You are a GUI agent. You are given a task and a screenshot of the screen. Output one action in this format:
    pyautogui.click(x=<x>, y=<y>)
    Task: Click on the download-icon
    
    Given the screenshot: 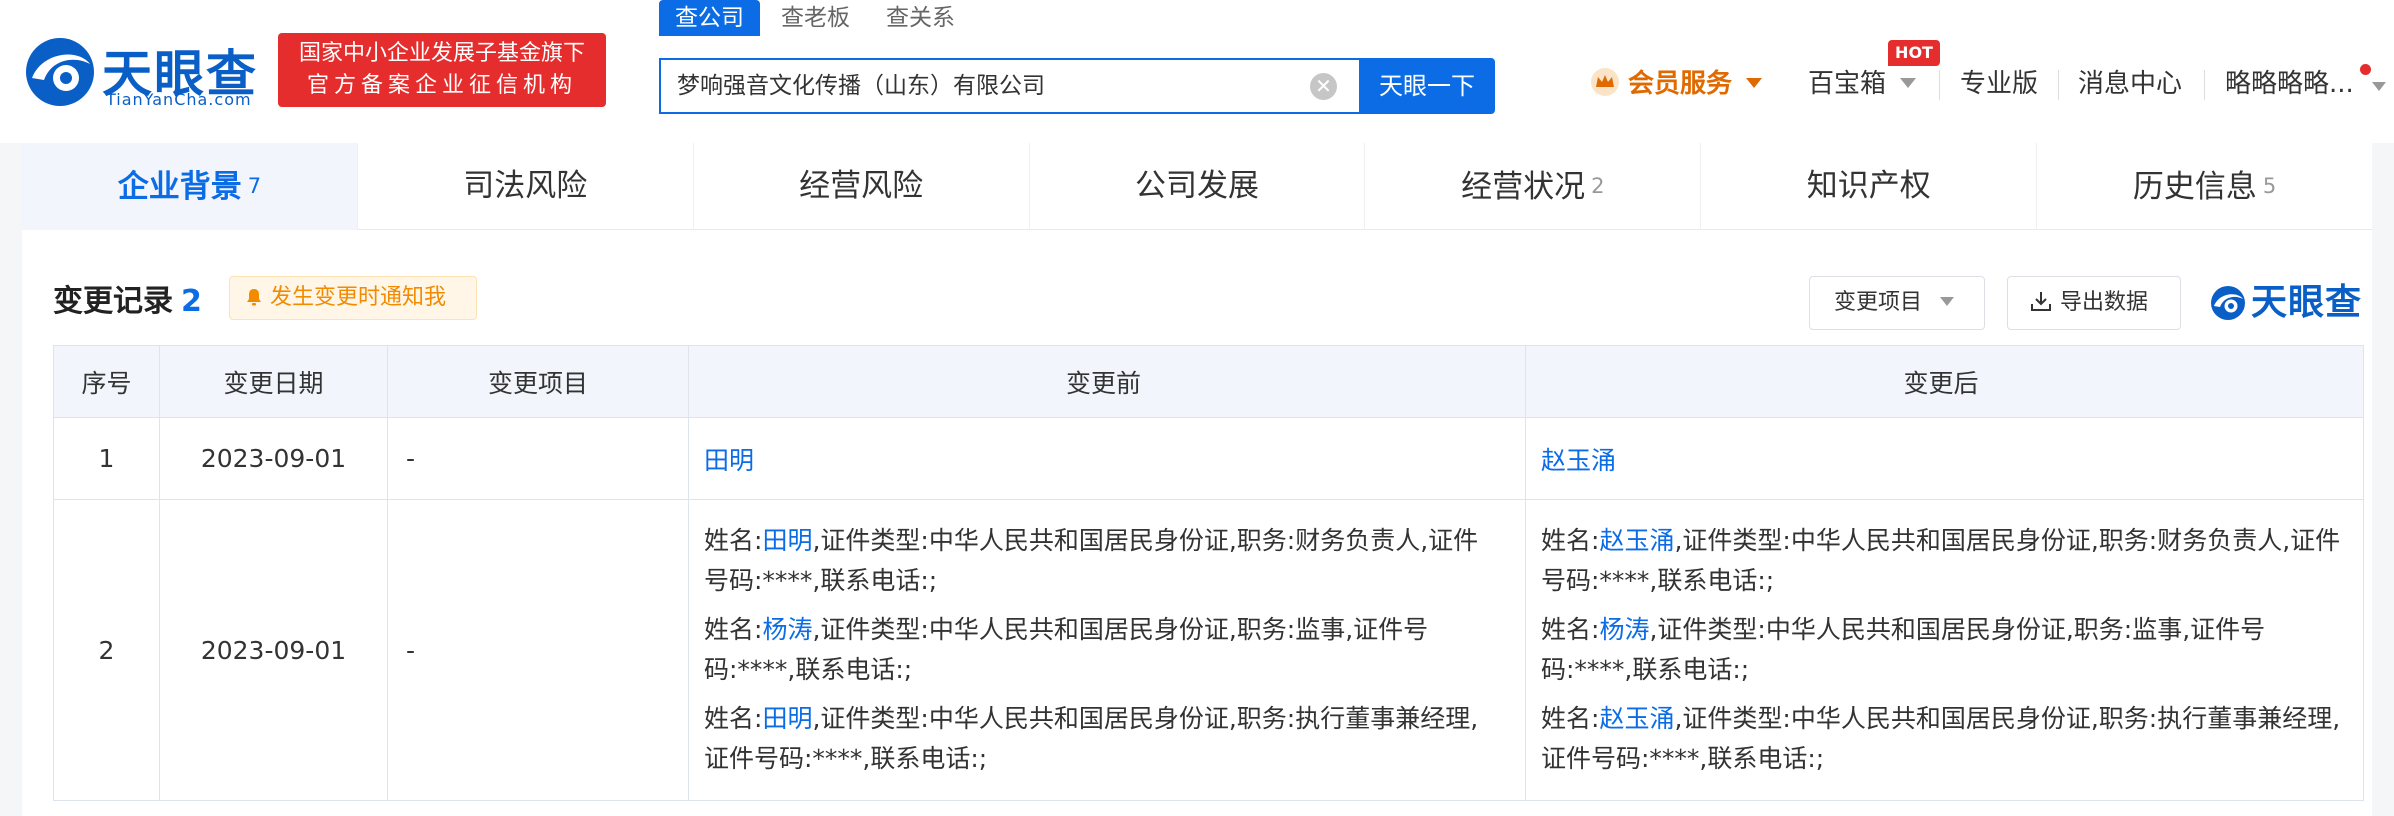 What is the action you would take?
    pyautogui.click(x=2041, y=301)
    